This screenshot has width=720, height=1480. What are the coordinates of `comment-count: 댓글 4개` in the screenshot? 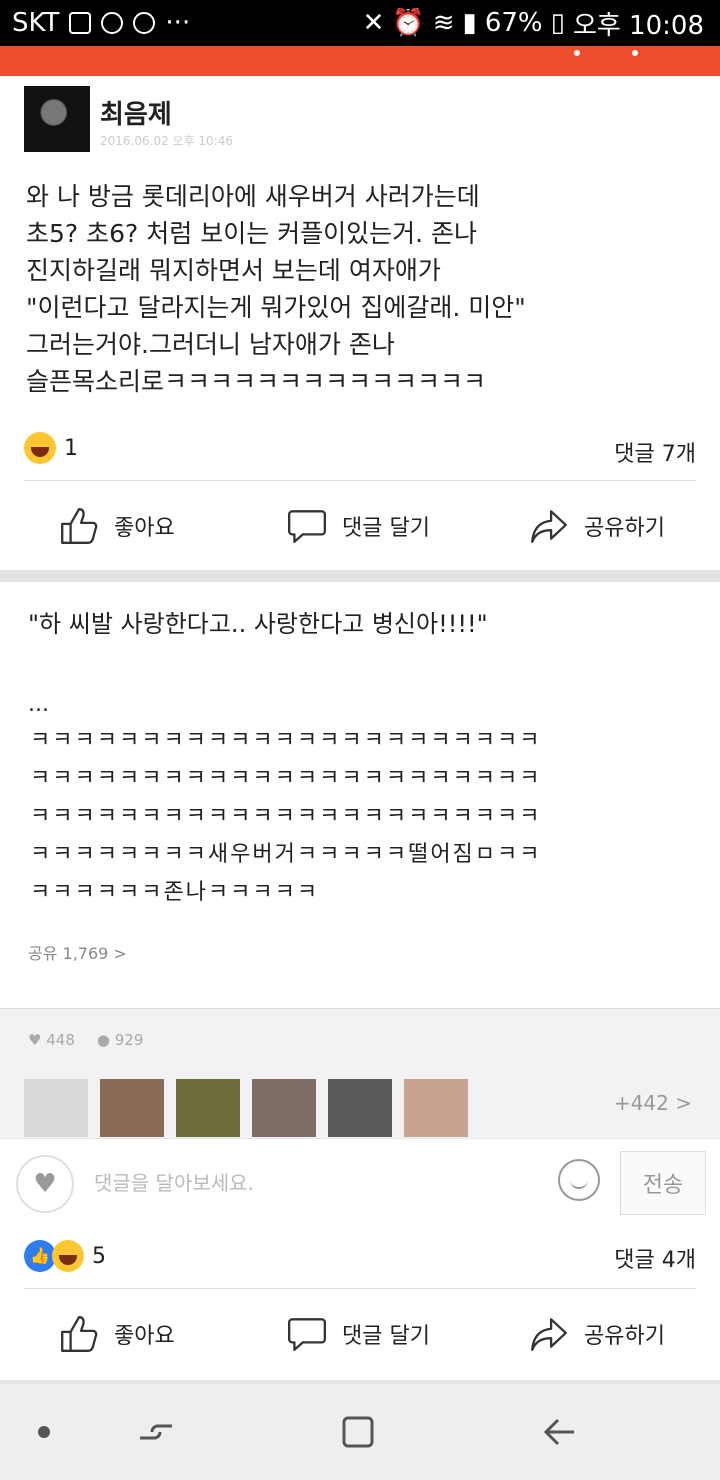 It's located at (655, 1258).